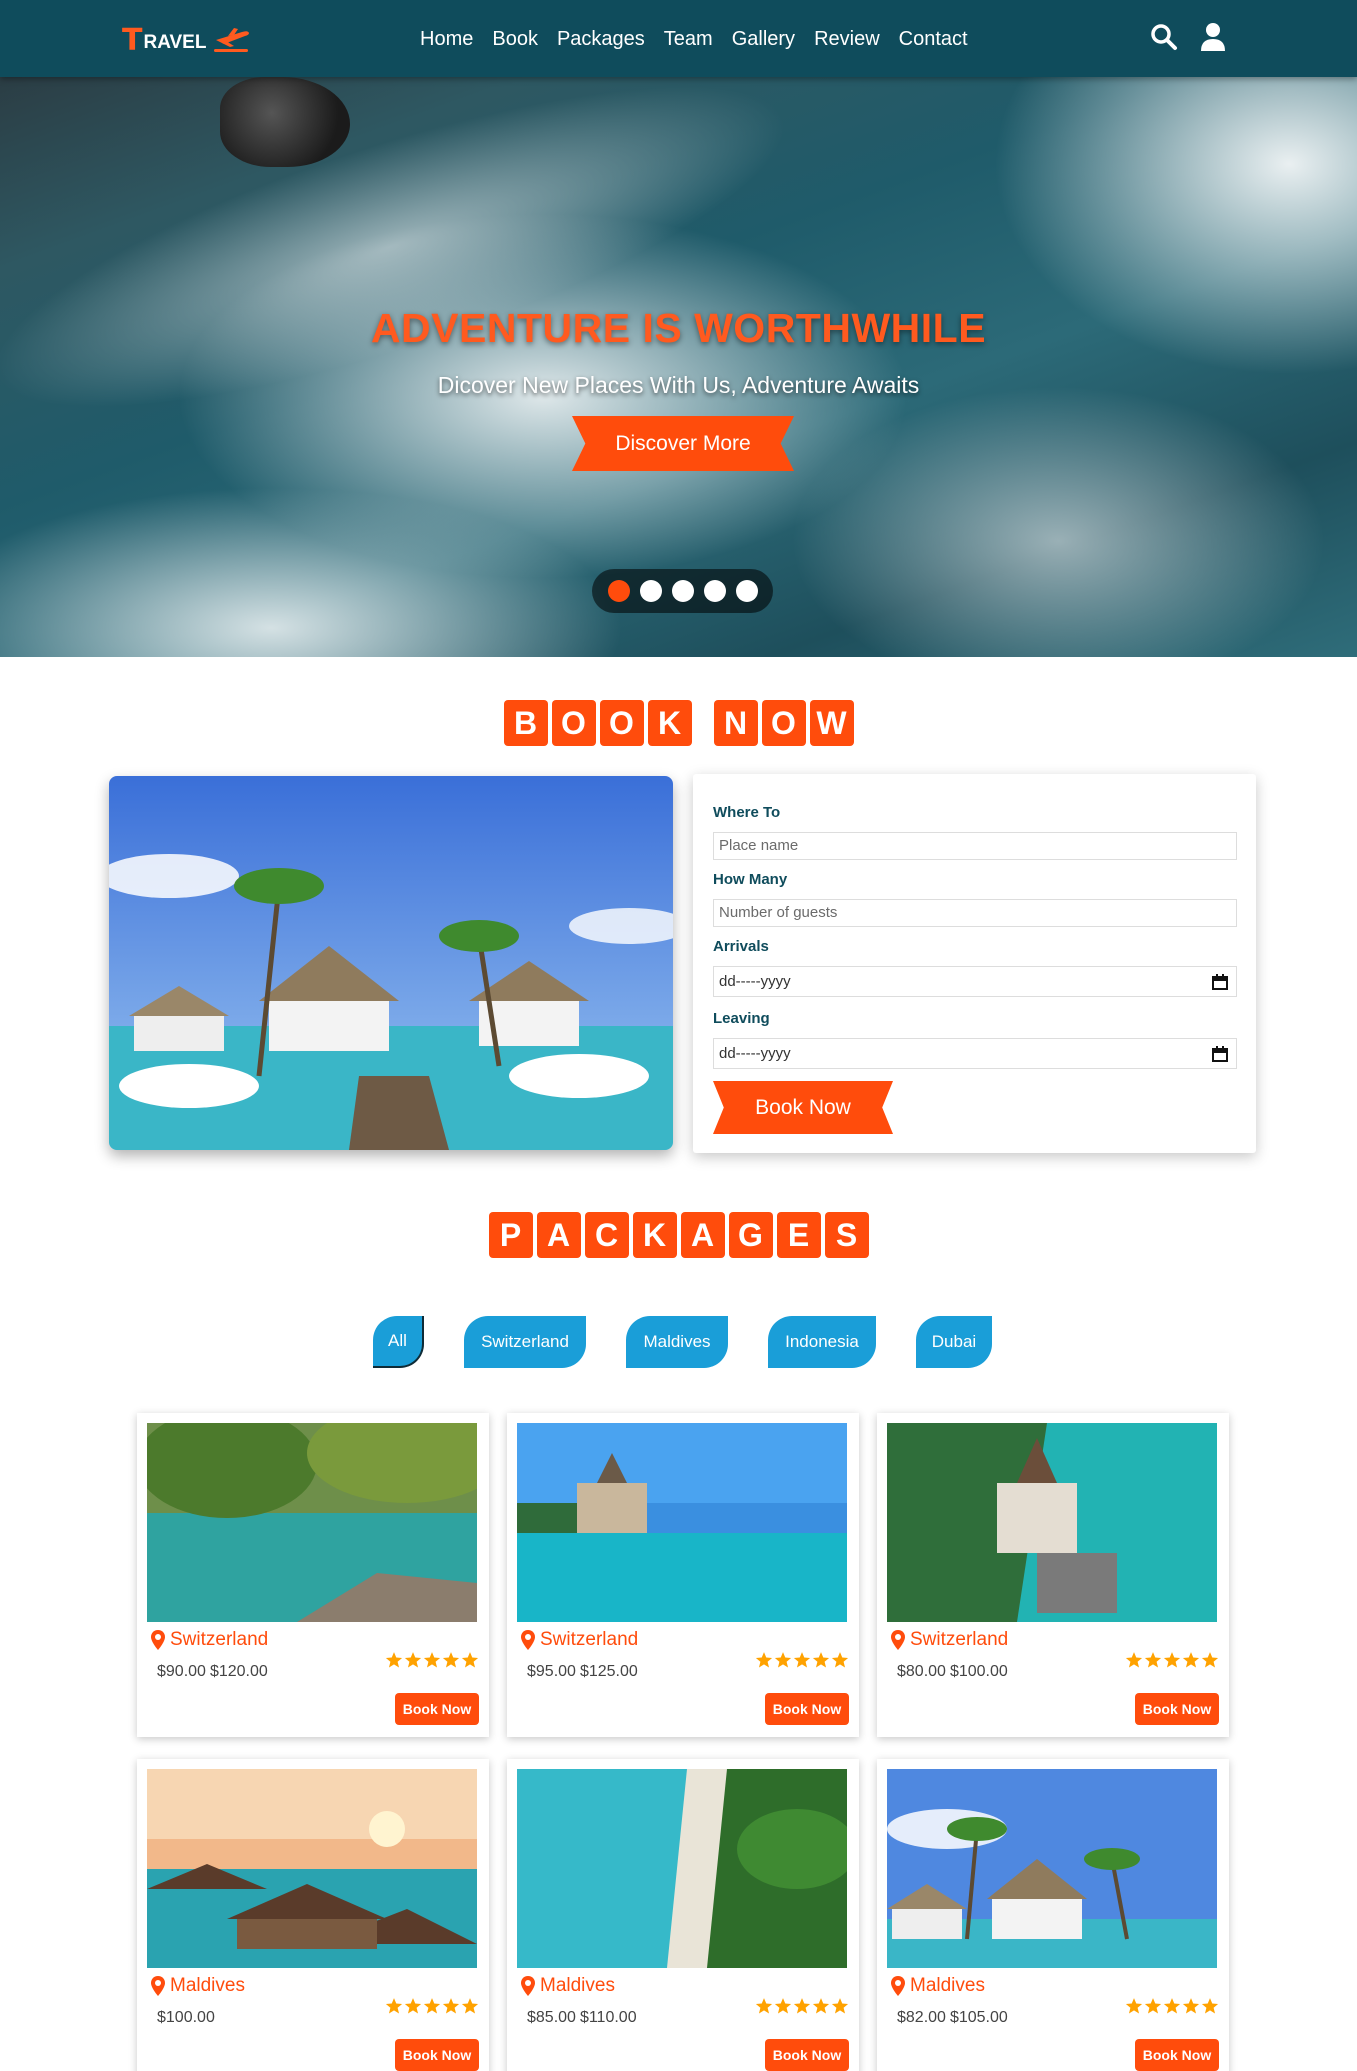 This screenshot has width=1357, height=2071. What do you see at coordinates (683, 443) in the screenshot?
I see `discover-more-button: Discover More` at bounding box center [683, 443].